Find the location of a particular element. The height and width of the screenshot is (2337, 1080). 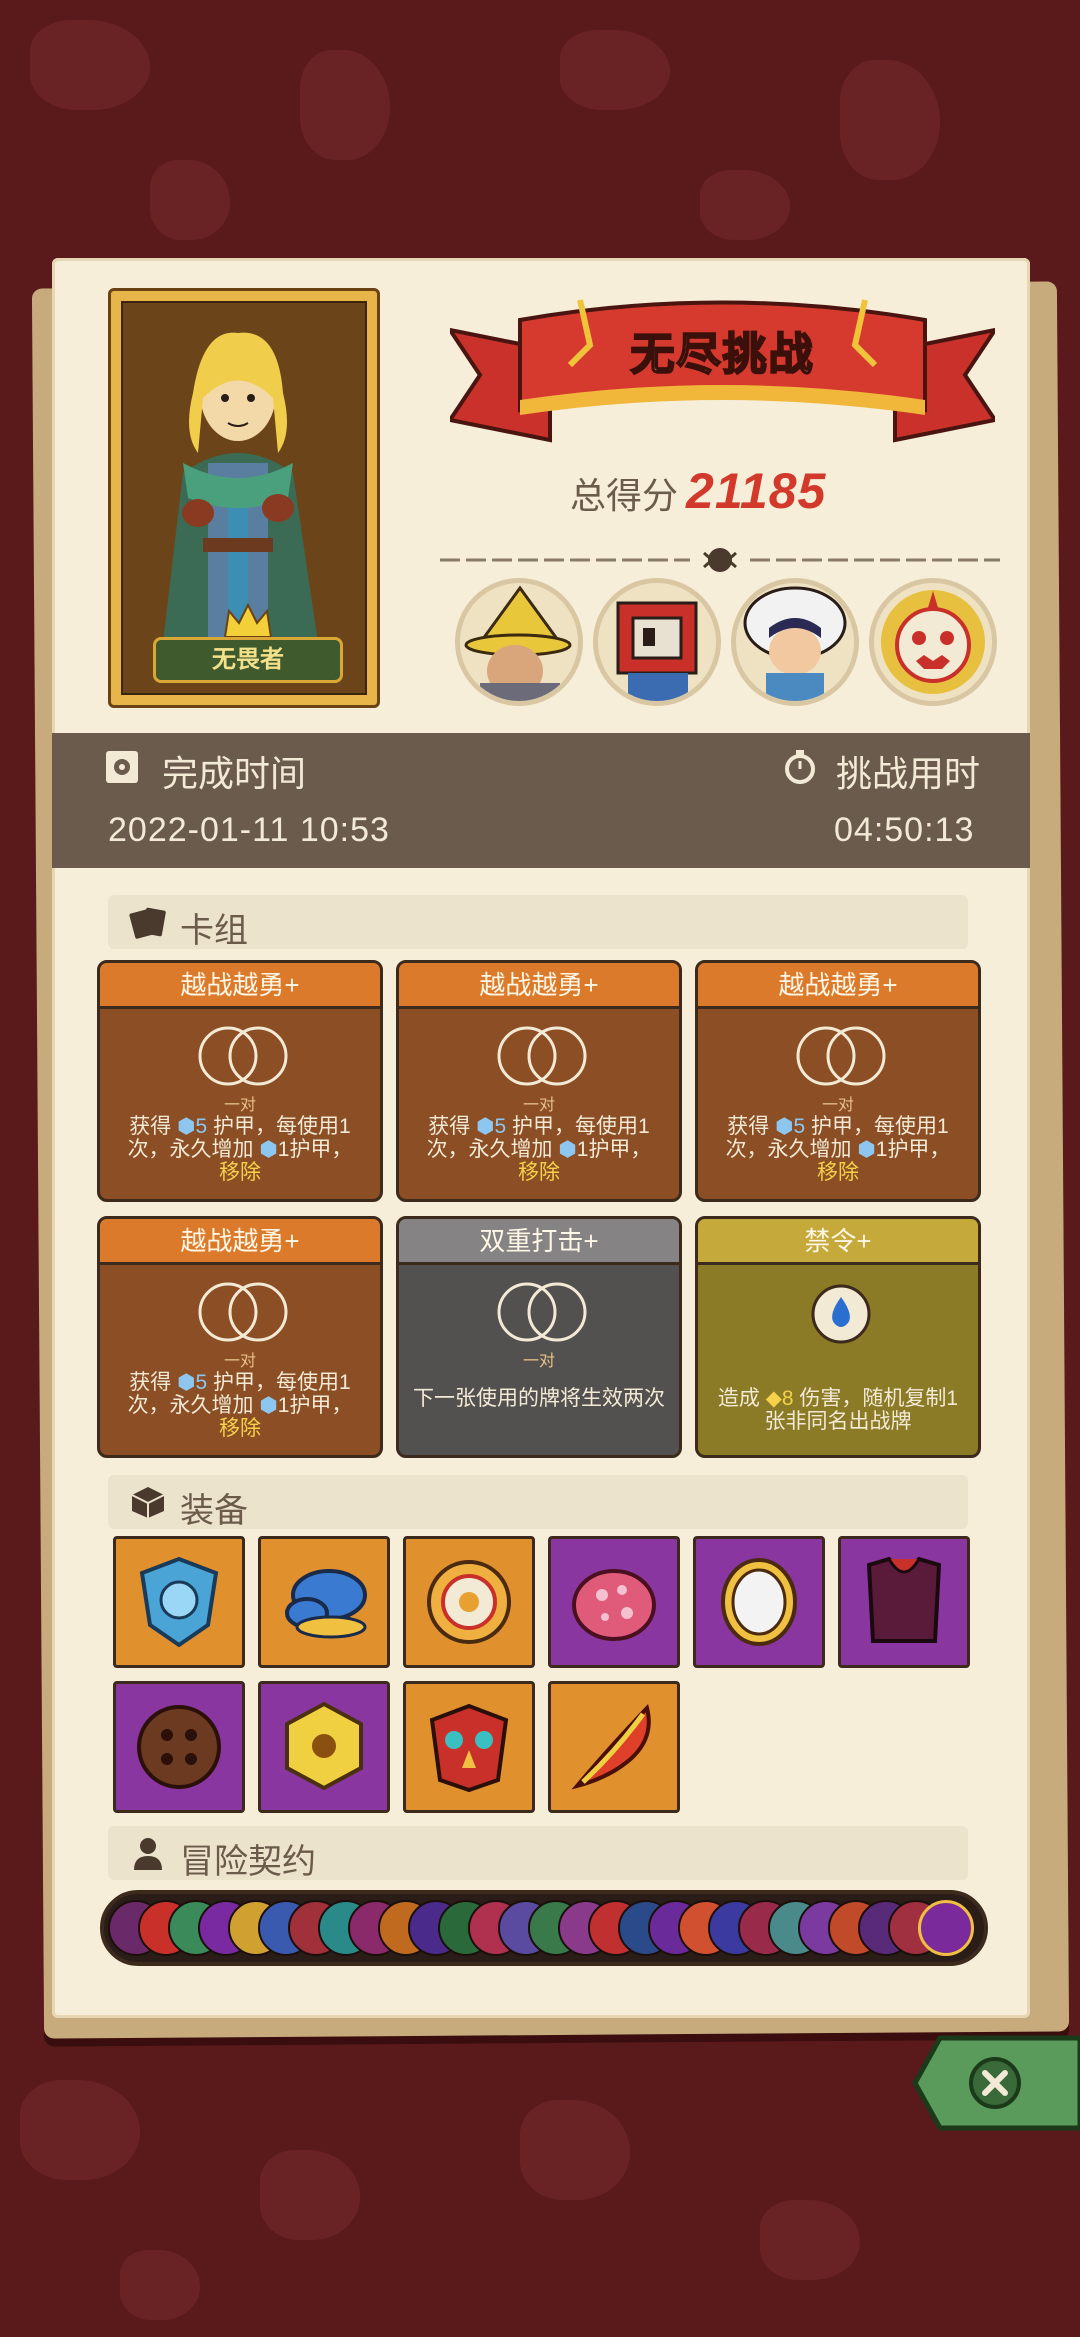

deck-section-header: 卡组 is located at coordinates (538, 922).